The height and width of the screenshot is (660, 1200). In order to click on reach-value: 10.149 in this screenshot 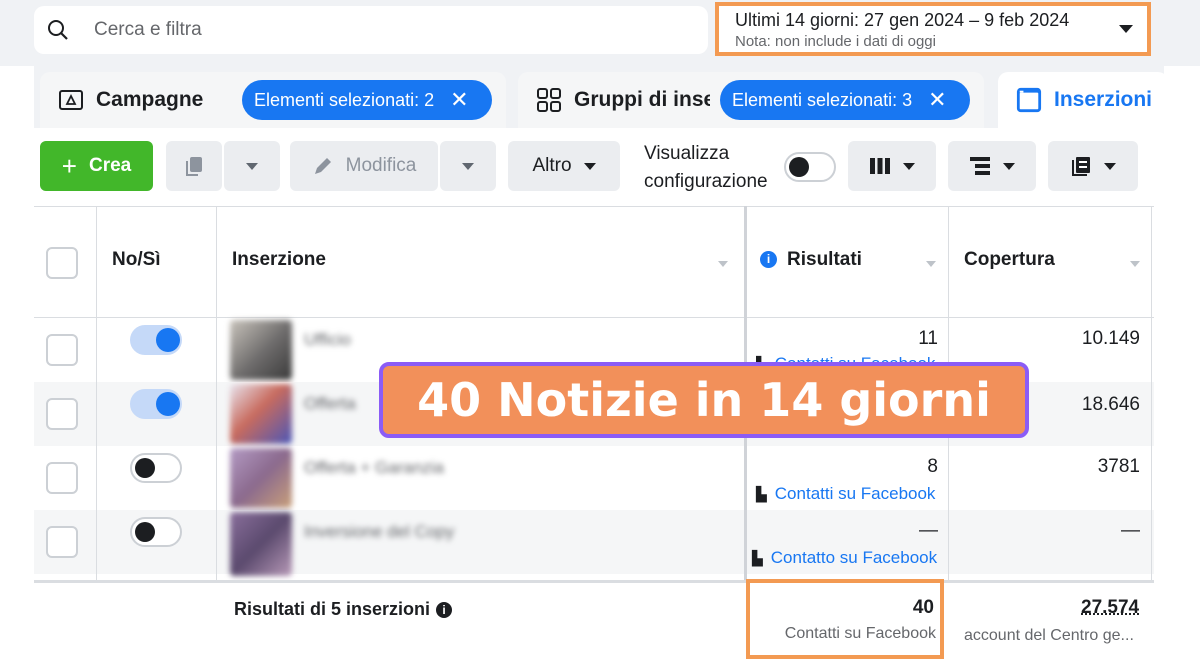, I will do `click(1110, 338)`.